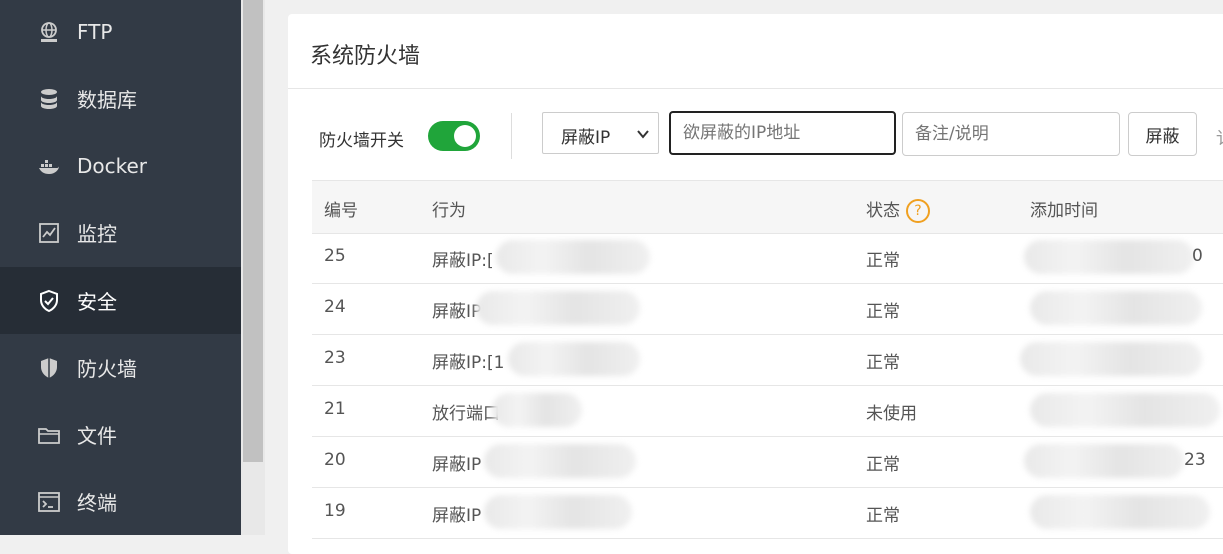 The height and width of the screenshot is (554, 1223). What do you see at coordinates (767, 462) in the screenshot?
I see `table-row: 20 屏蔽IP 正常 23` at bounding box center [767, 462].